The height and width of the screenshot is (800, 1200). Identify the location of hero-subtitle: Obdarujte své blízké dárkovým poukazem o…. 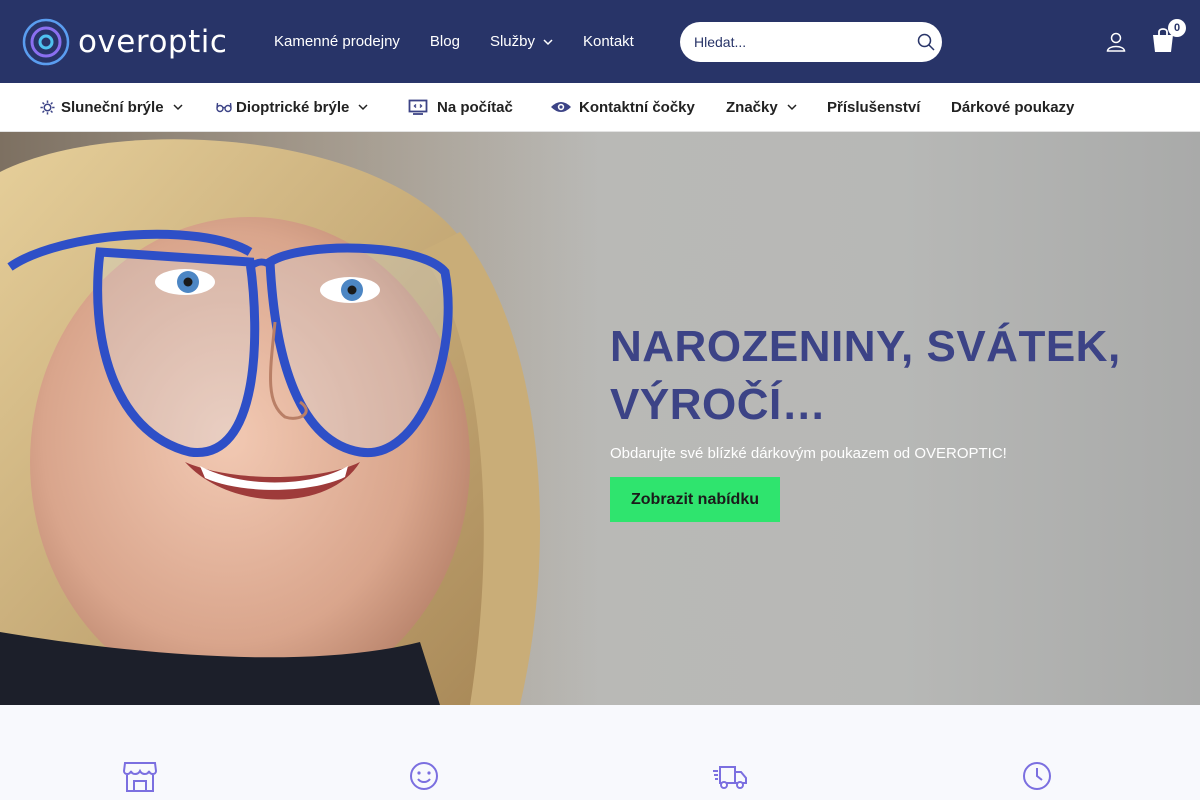
(808, 453).